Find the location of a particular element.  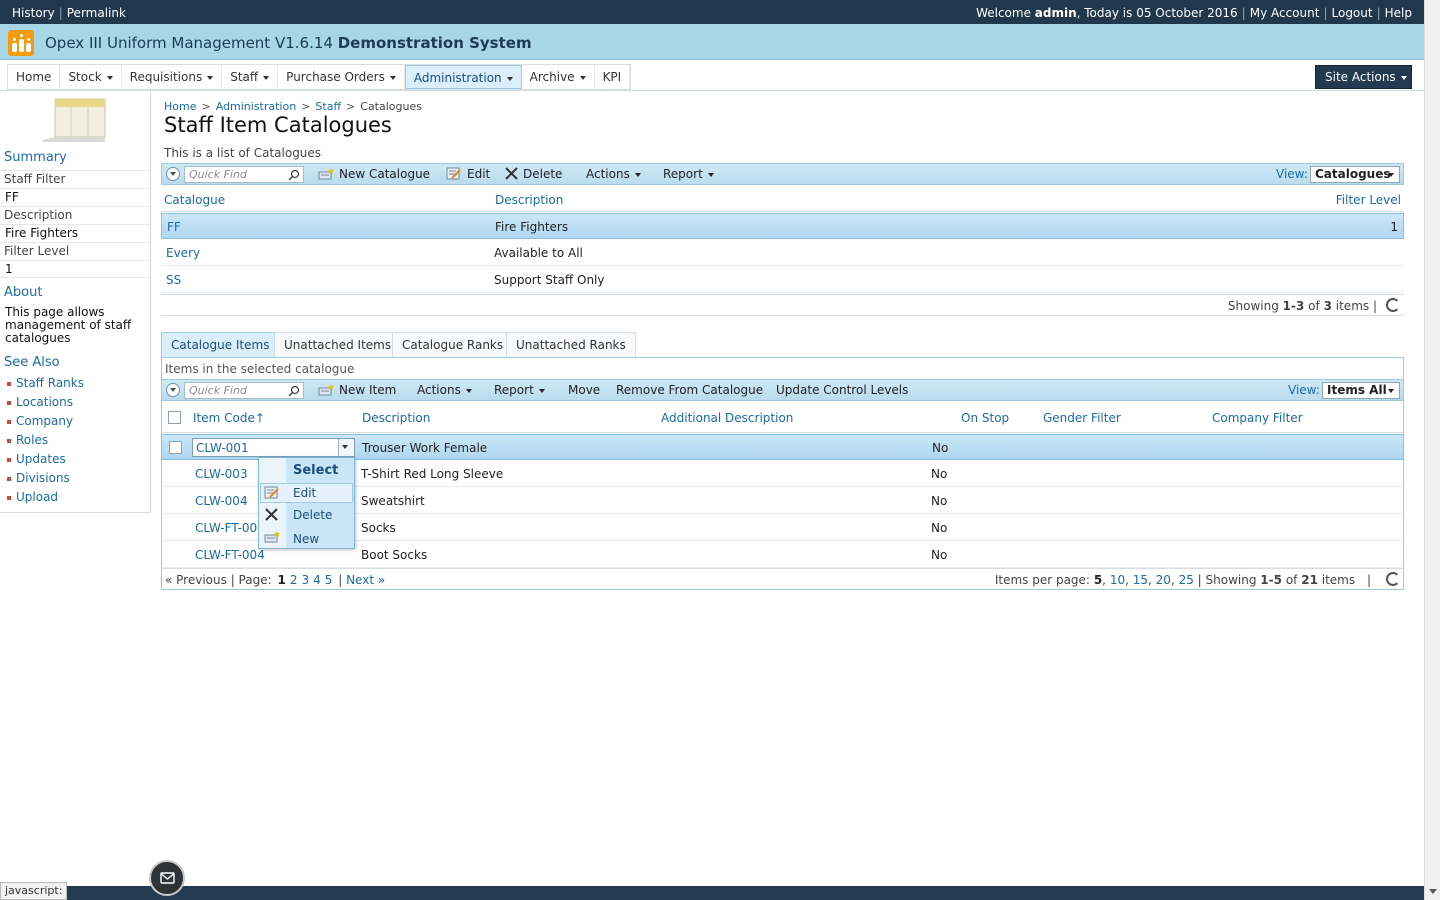

breadcrumb: Home > Administration > Staff > Catalogues is located at coordinates (293, 106).